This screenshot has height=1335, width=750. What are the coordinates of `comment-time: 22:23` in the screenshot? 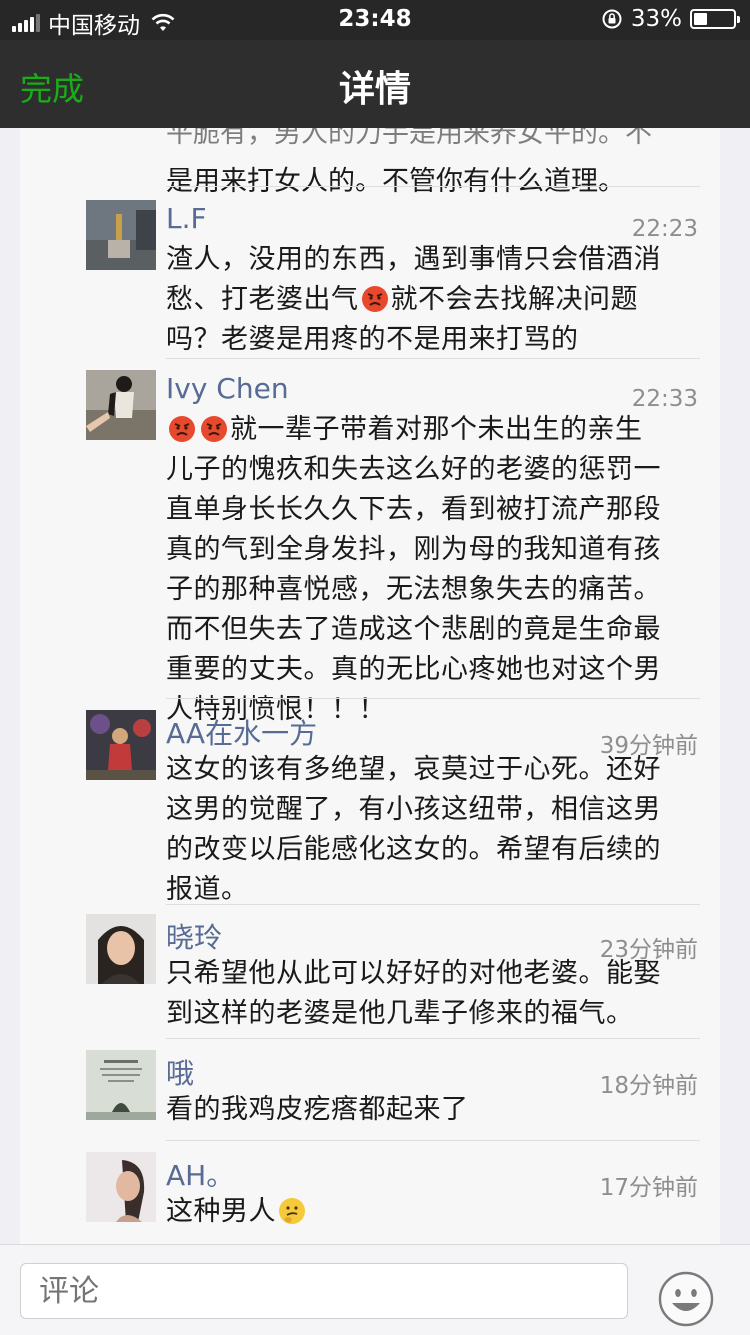 It's located at (664, 229).